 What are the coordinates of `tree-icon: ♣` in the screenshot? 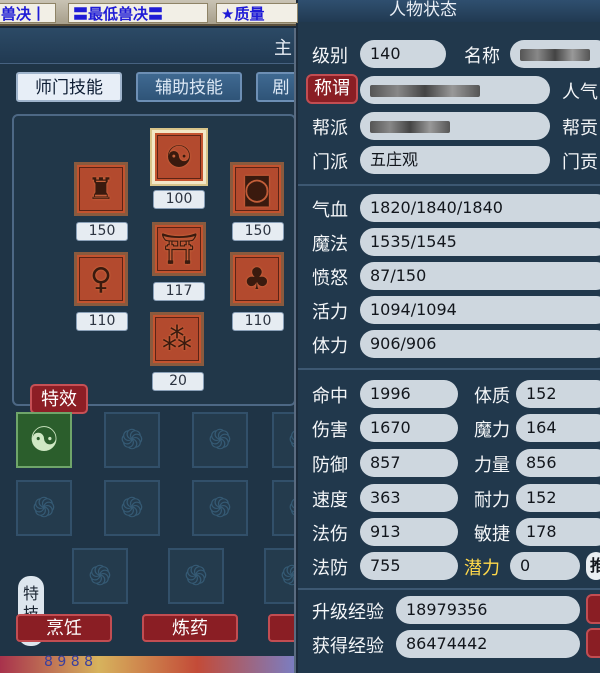 It's located at (257, 279).